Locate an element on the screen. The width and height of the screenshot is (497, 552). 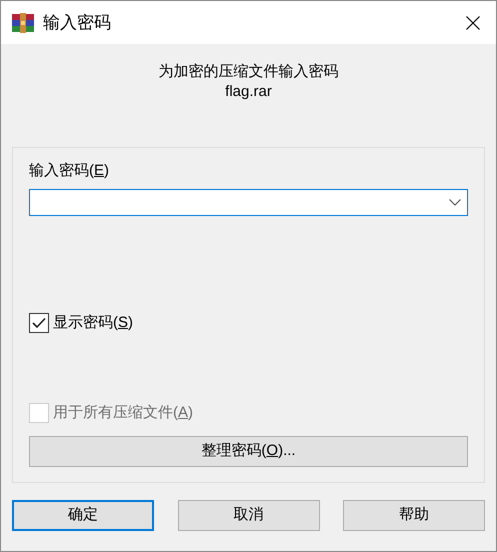
dialog-button: 确定 is located at coordinates (83, 515).